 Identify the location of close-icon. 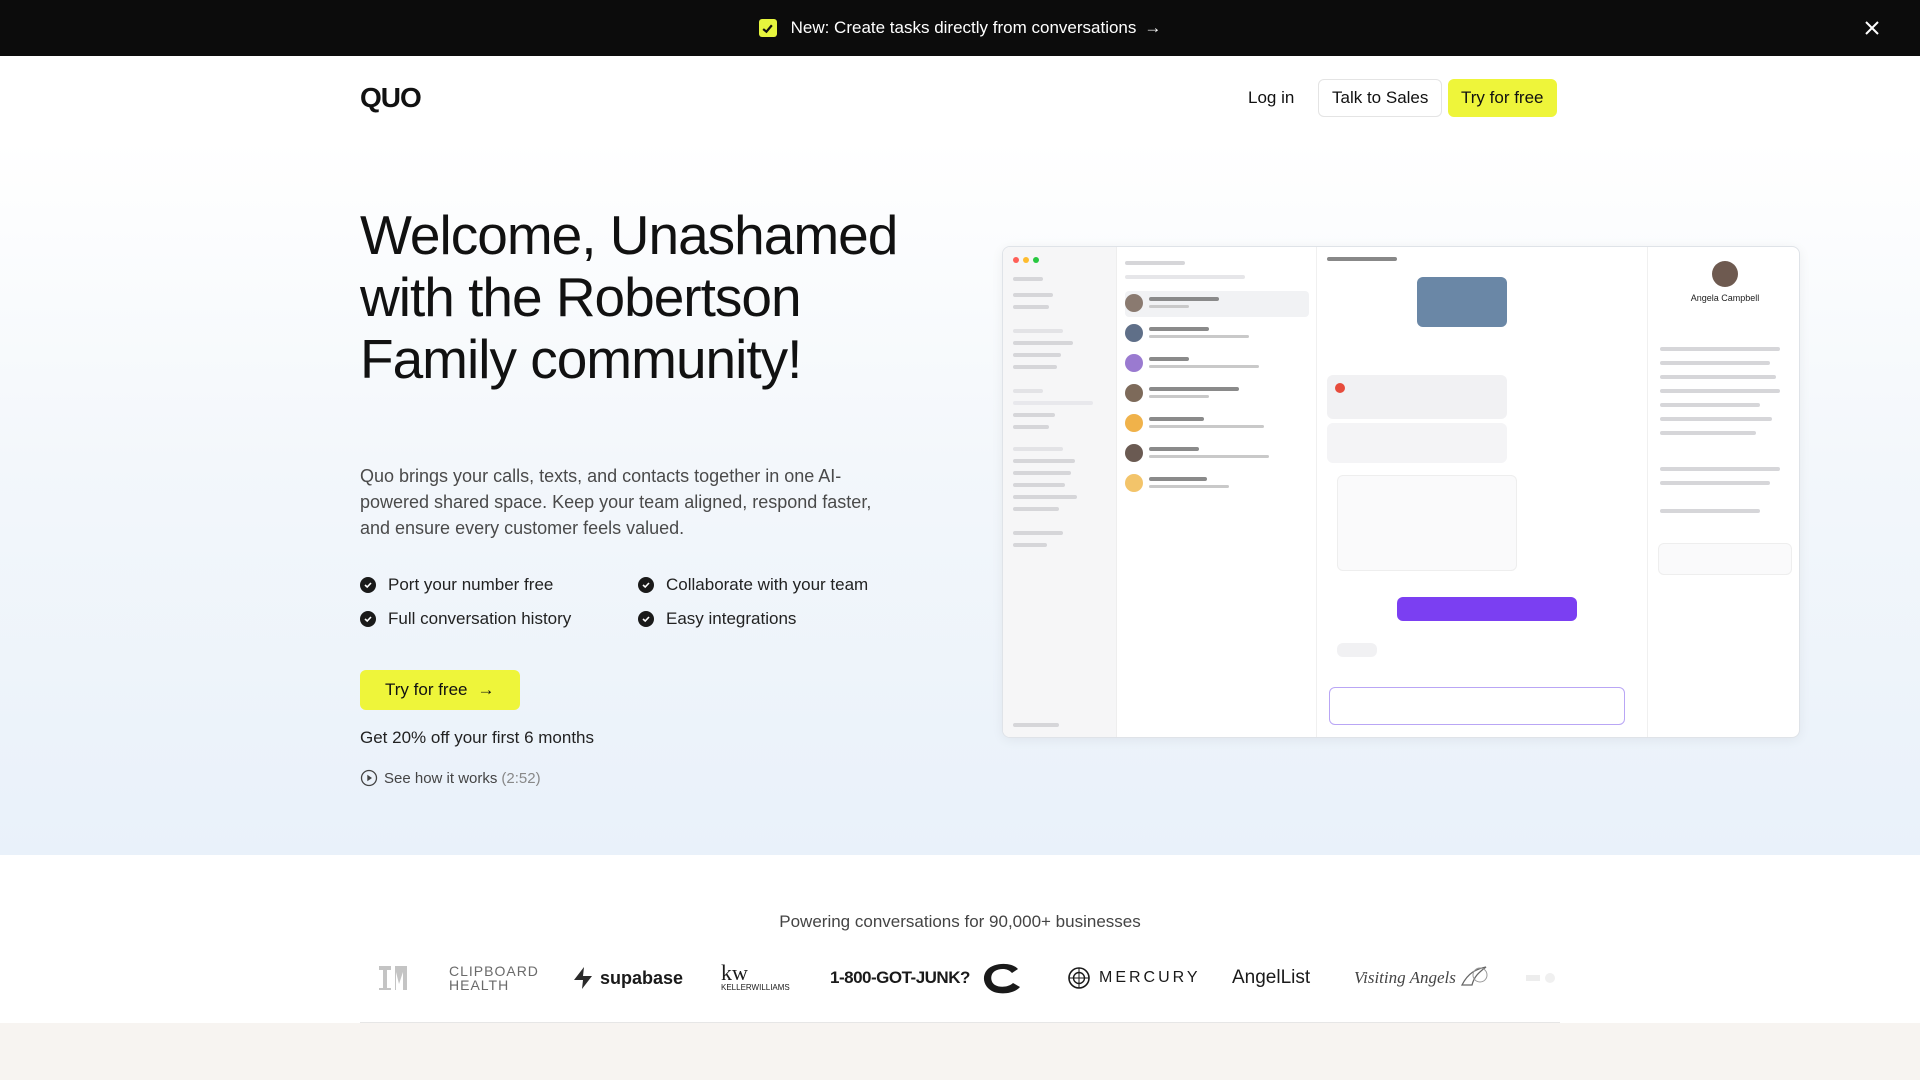
(1872, 28).